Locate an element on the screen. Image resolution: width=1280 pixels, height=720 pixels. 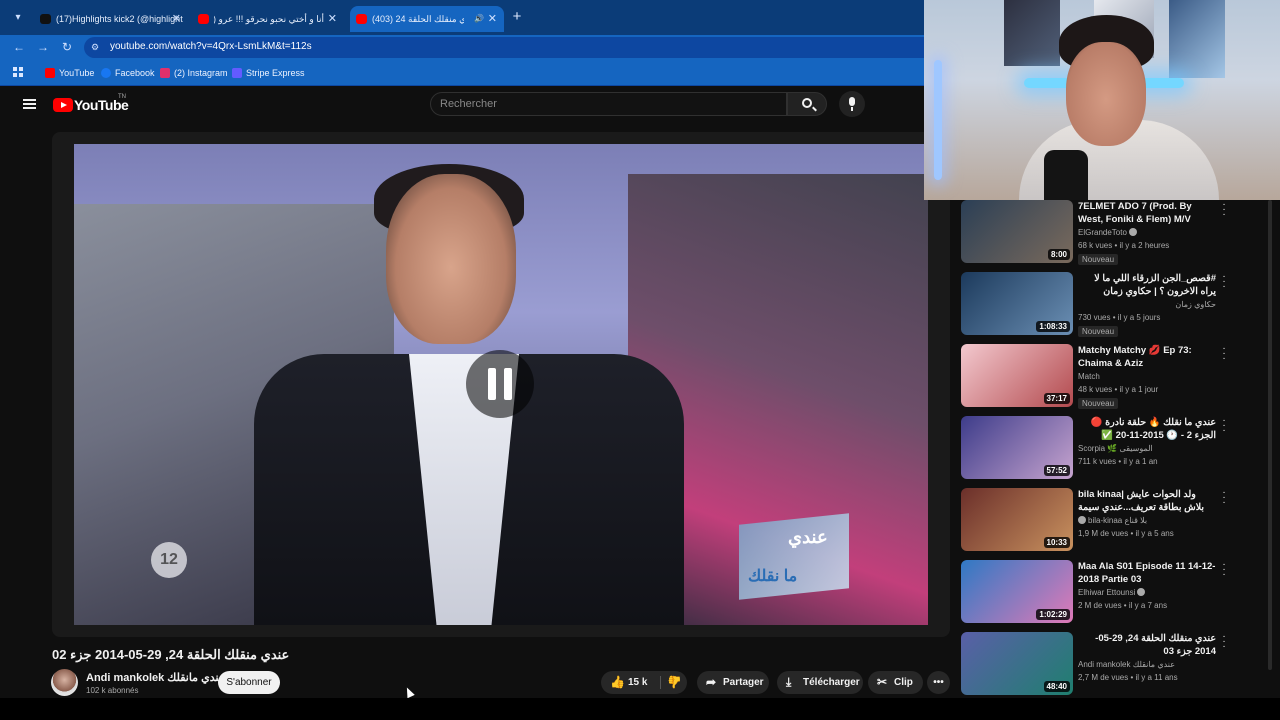
video-duration: 10:33 is located at coordinates (1056, 542).